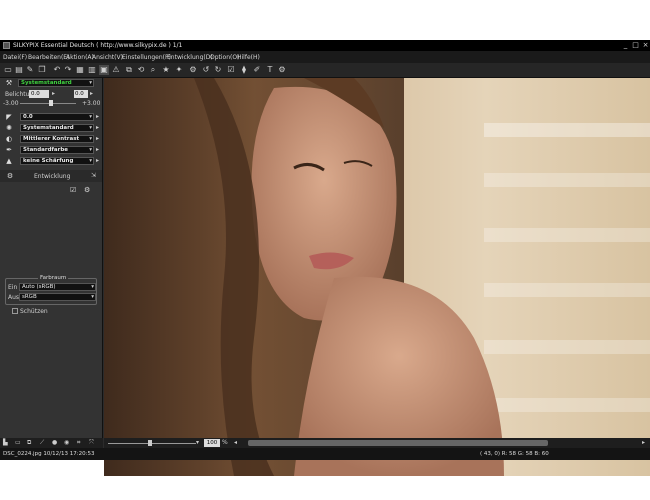  What do you see at coordinates (9, 139) in the screenshot?
I see `contrast-icon: ◐` at bounding box center [9, 139].